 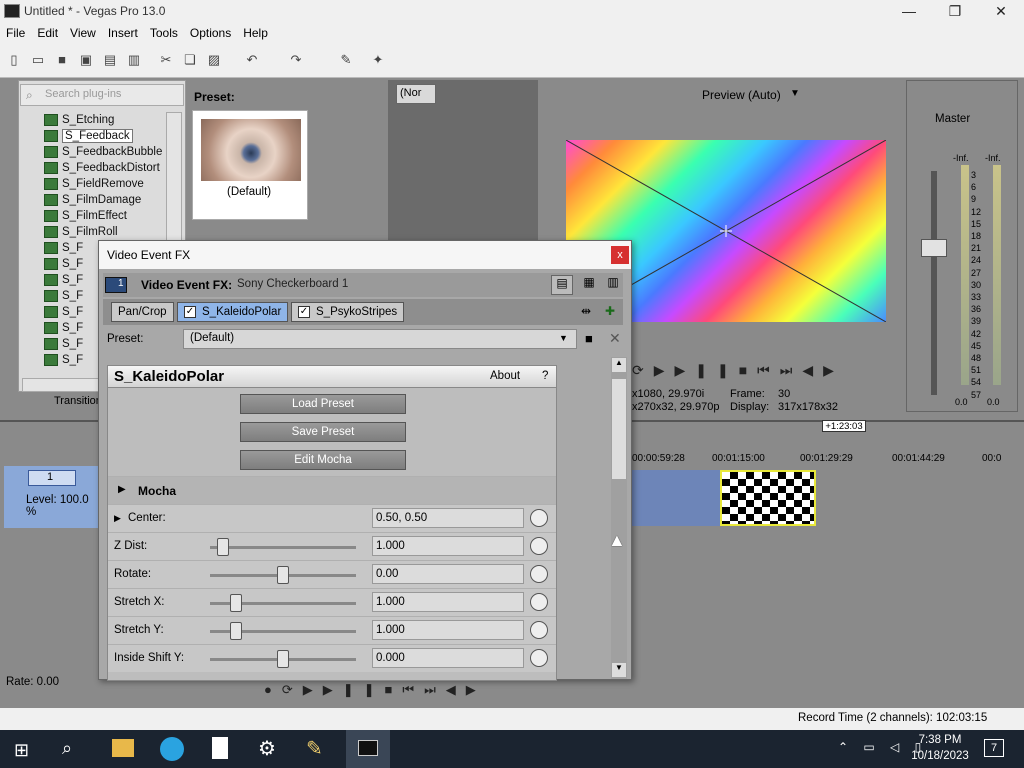 What do you see at coordinates (88, 136) in the screenshot?
I see `plugin-list-item: S_Feedback` at bounding box center [88, 136].